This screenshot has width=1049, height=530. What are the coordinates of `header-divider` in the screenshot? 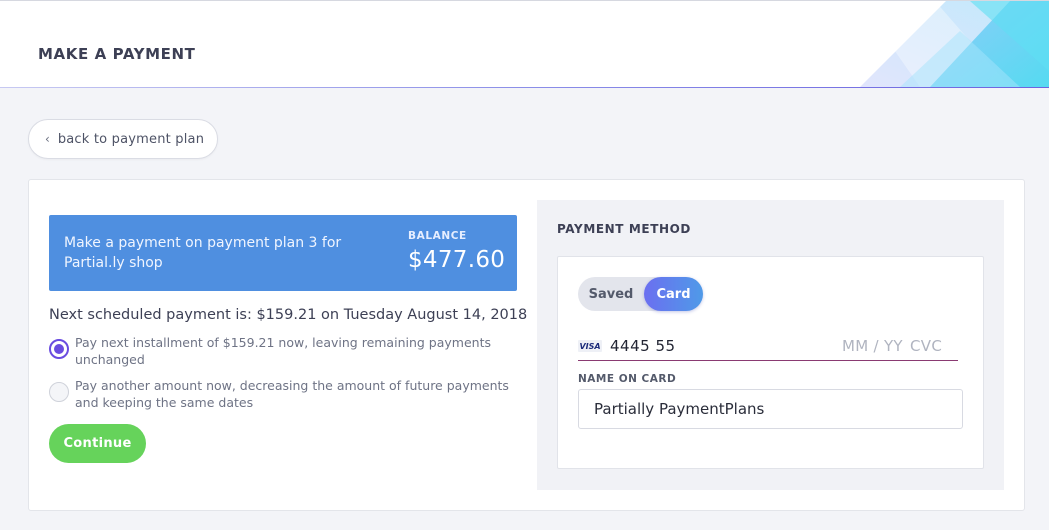 It's located at (524, 87).